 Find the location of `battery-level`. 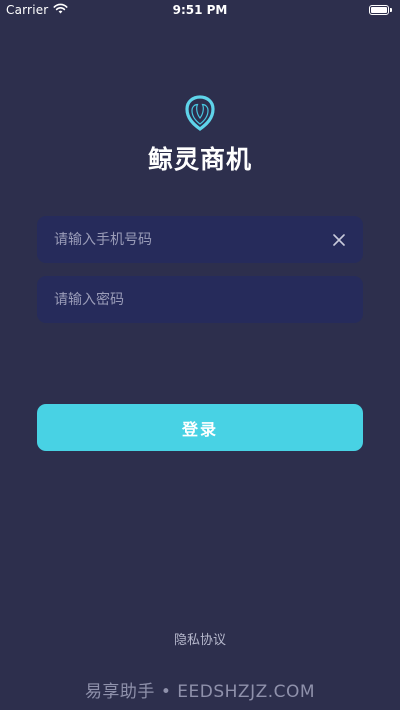

battery-level is located at coordinates (379, 10).